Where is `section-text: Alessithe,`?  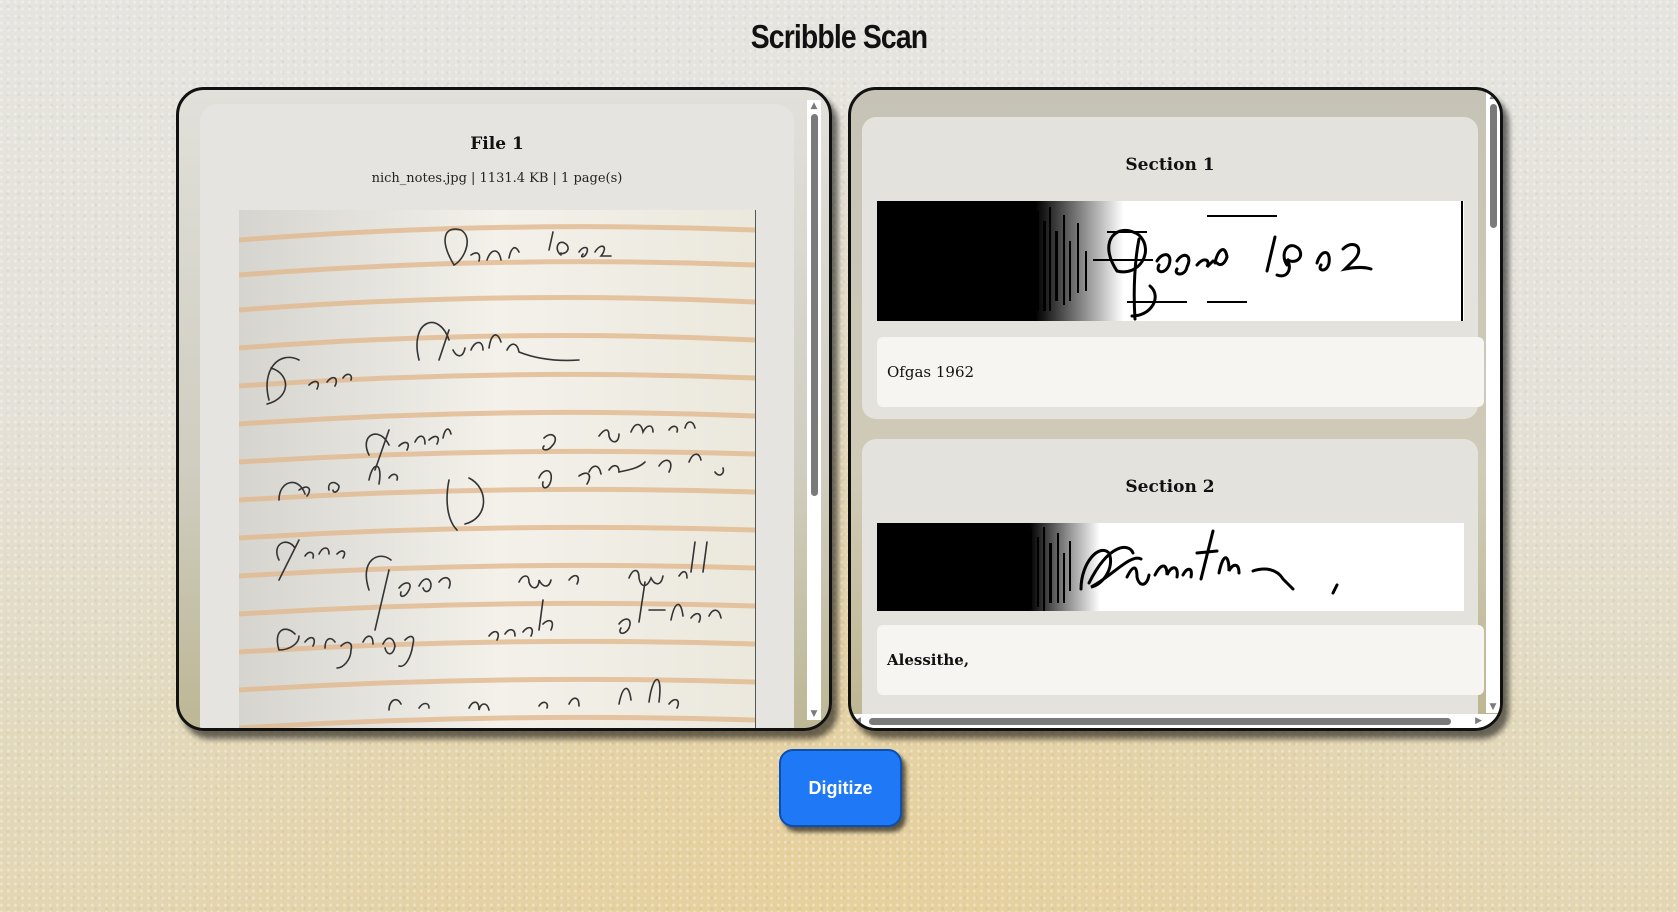
section-text: Alessithe, is located at coordinates (1180, 660).